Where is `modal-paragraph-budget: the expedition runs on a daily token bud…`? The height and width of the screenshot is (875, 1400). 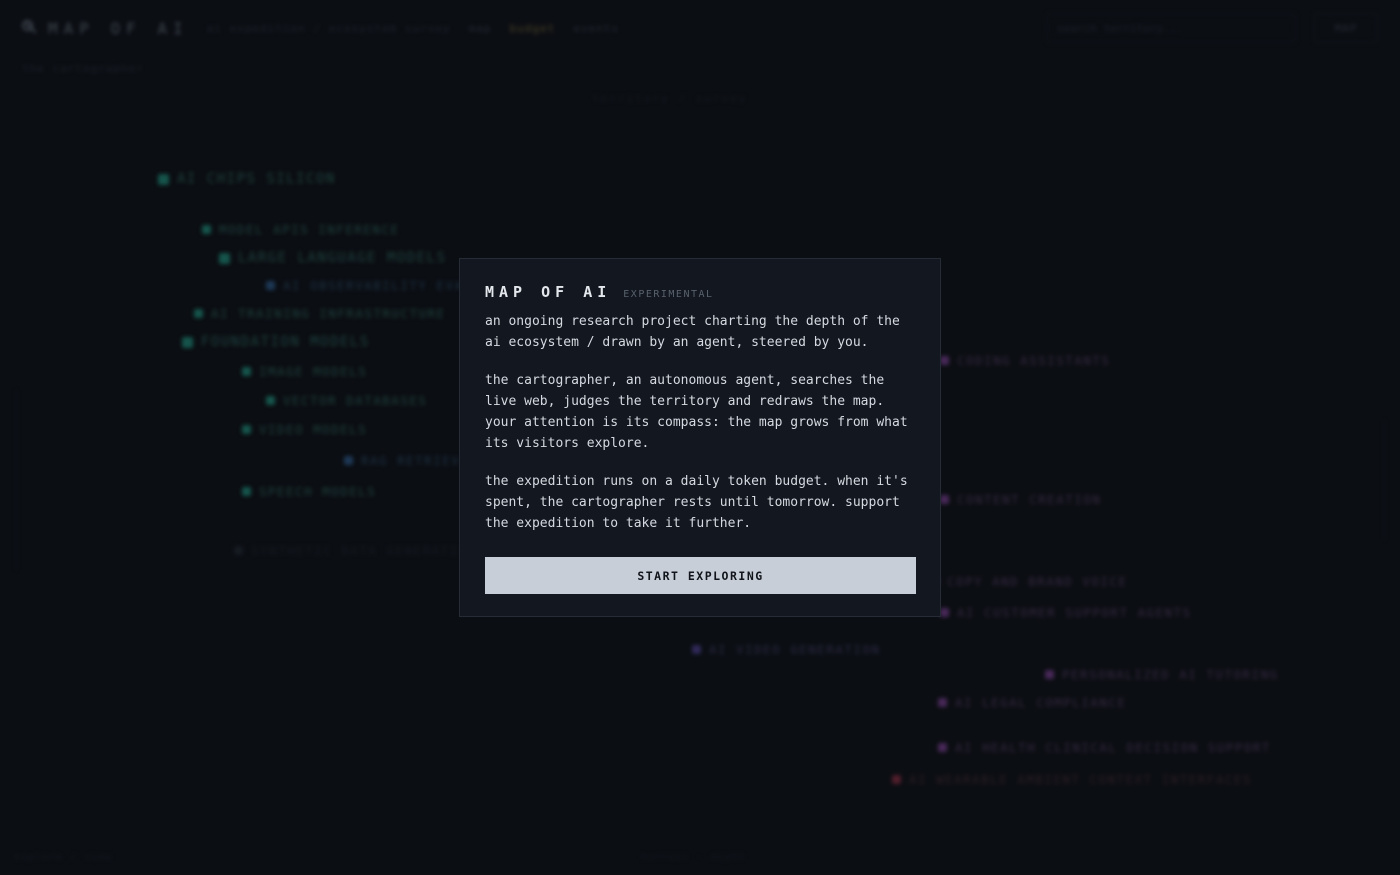
modal-paragraph-budget: the expedition runs on a daily token bud… is located at coordinates (696, 502).